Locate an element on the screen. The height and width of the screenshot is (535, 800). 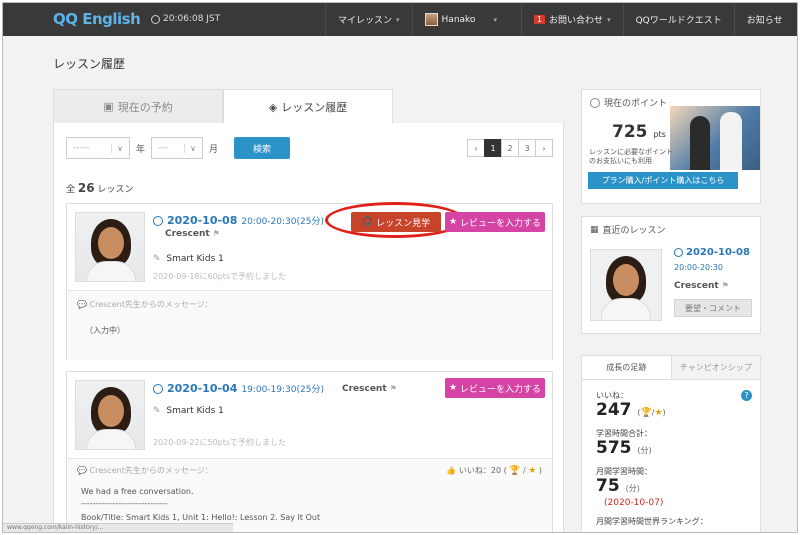
pagination: ‹ 1 2 3 › is located at coordinates (510, 148).